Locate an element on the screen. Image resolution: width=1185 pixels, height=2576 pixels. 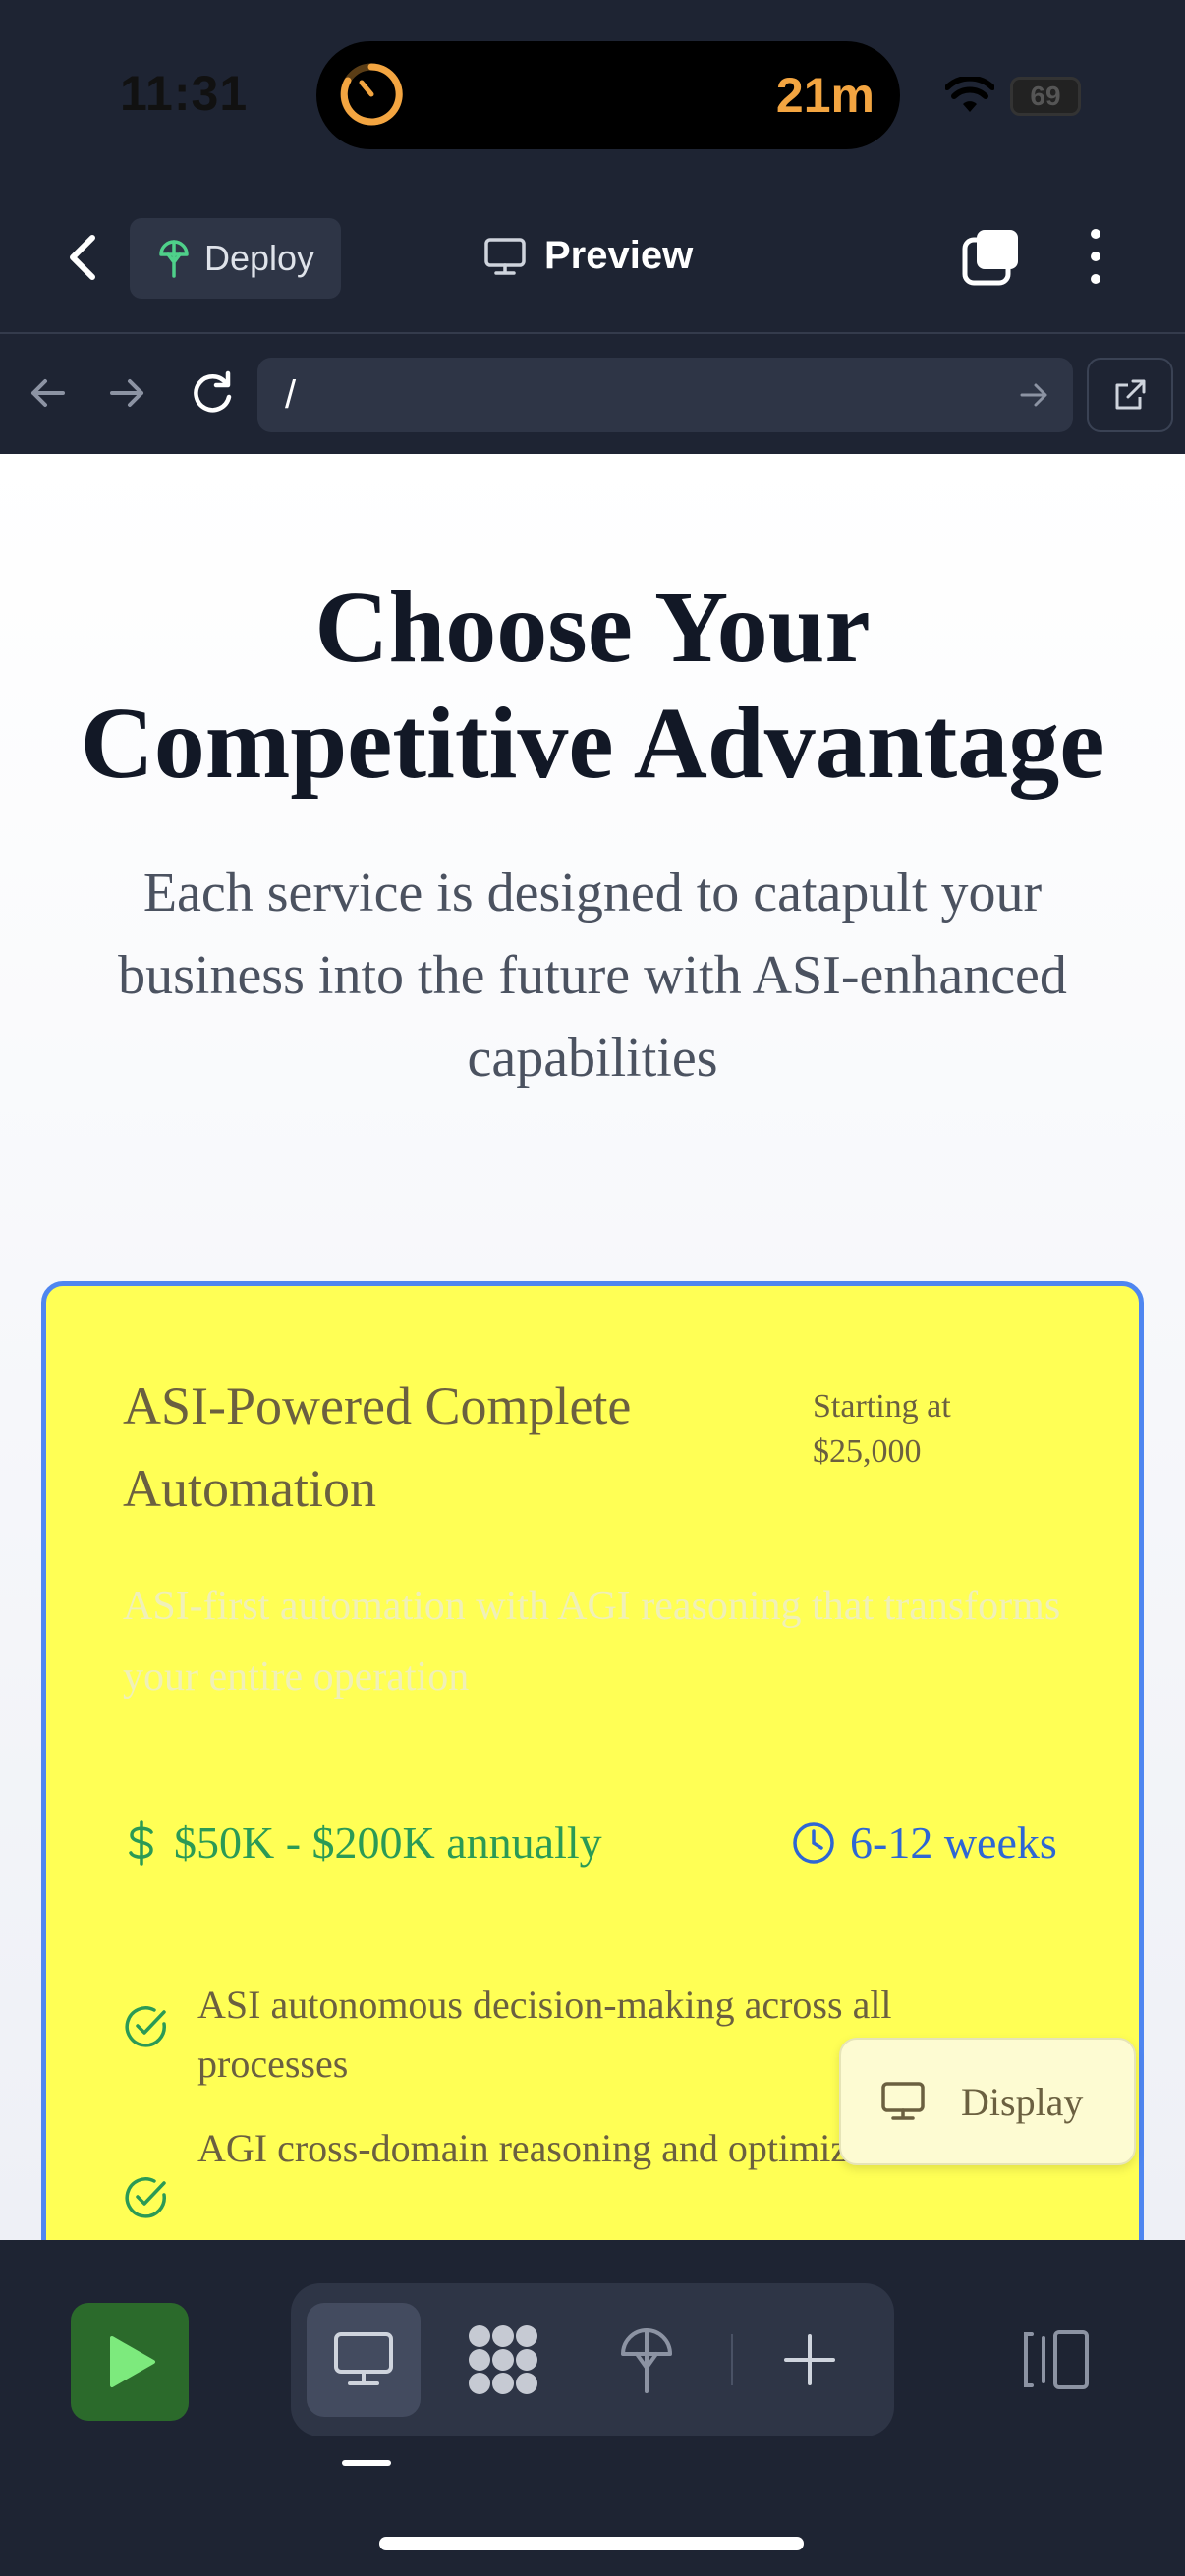
more-vertical-icon is located at coordinates (1096, 256).